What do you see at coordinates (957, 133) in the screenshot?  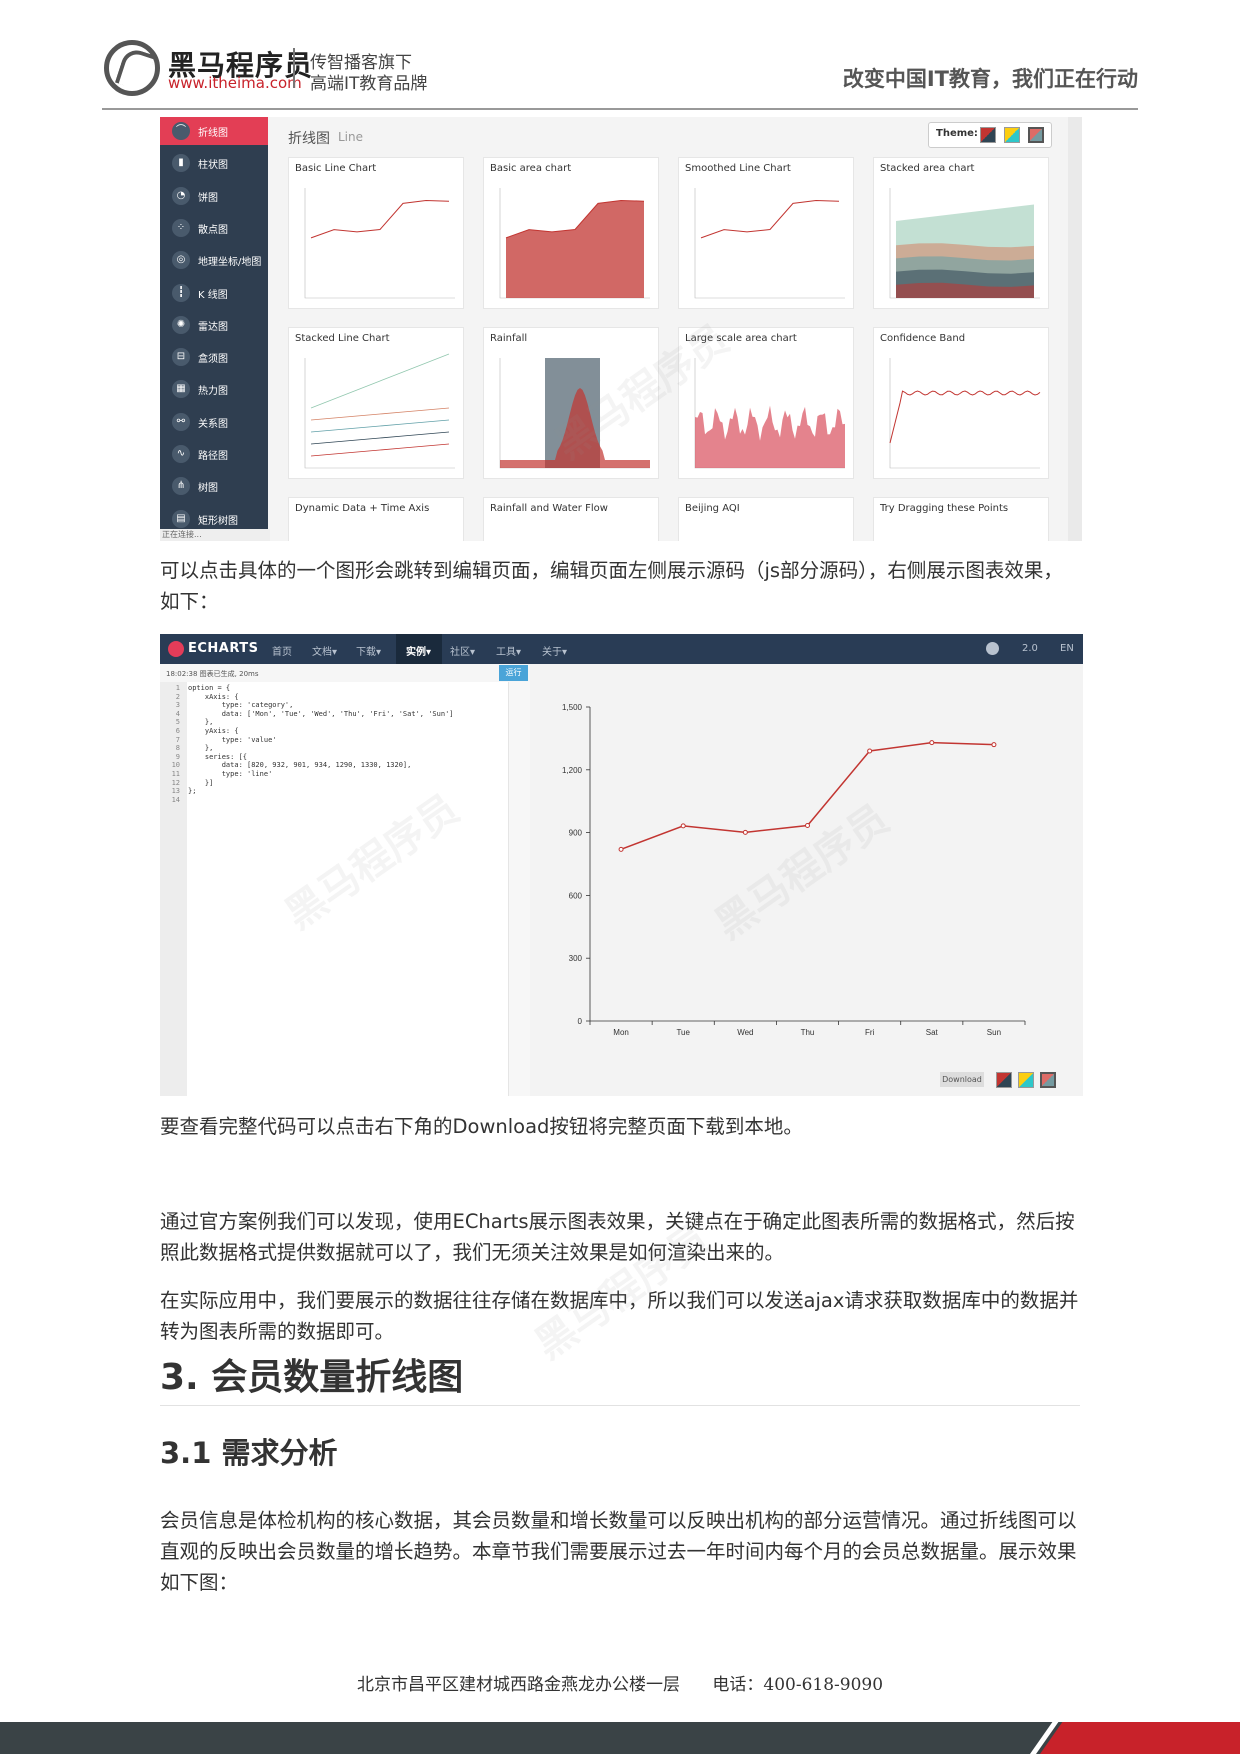 I see `theme-label: Theme:` at bounding box center [957, 133].